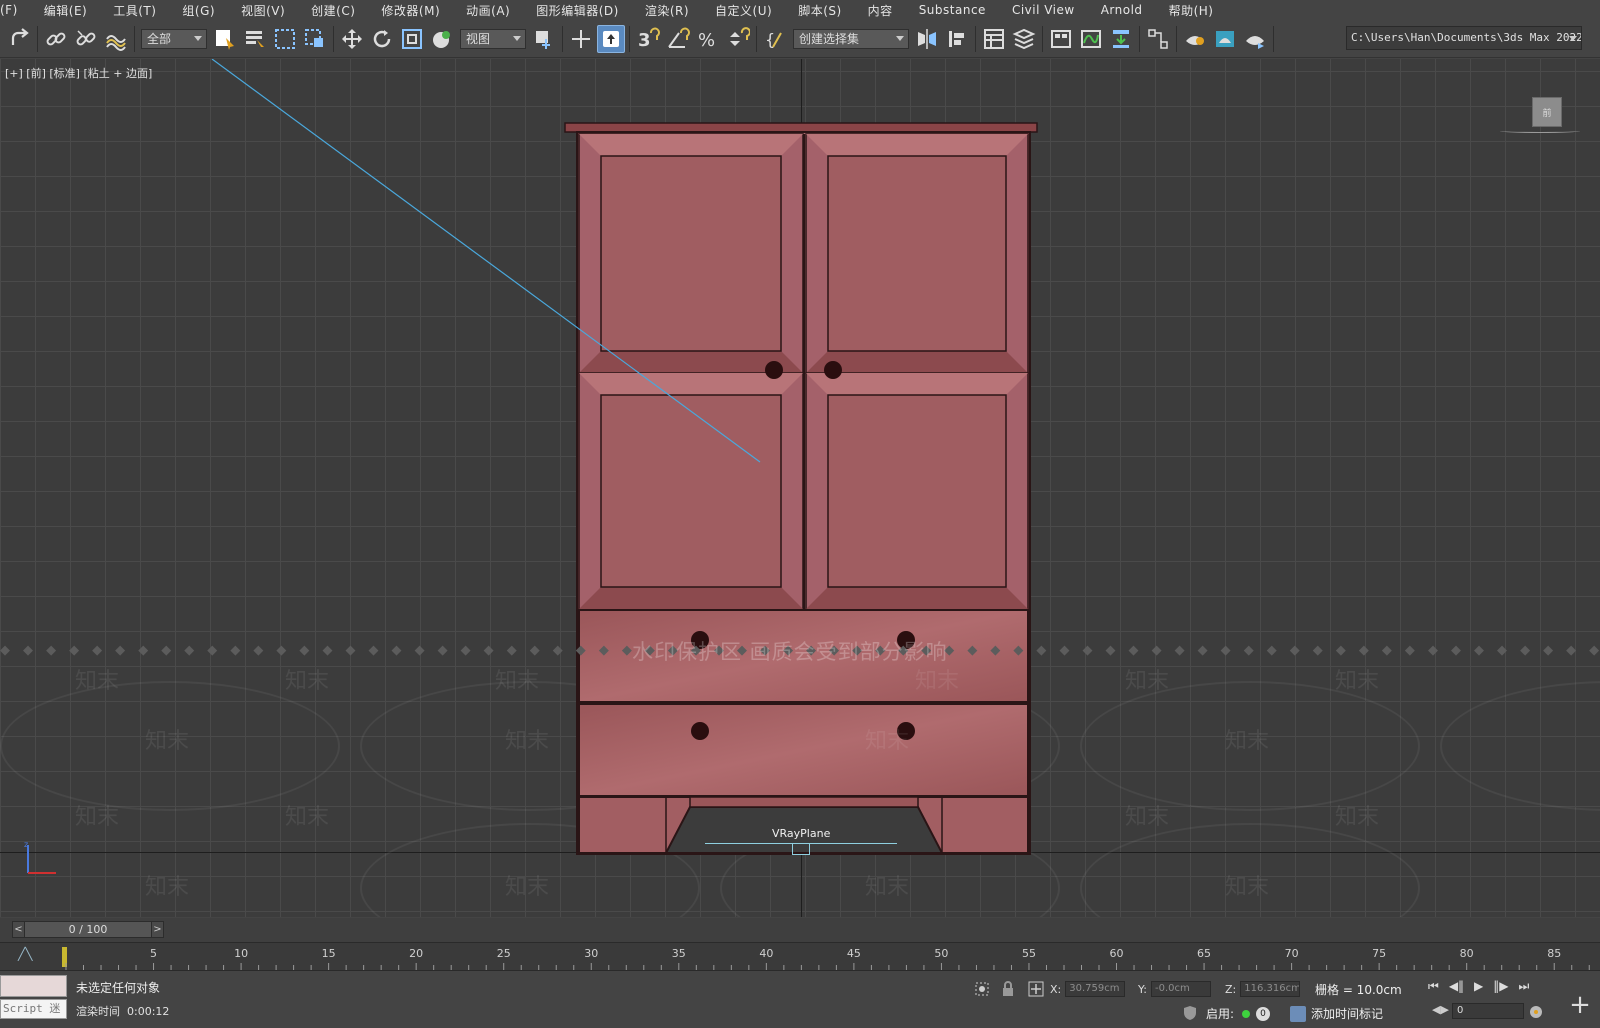 This screenshot has width=1600, height=1028. I want to click on chevron-left-icon: <, so click(19, 929).